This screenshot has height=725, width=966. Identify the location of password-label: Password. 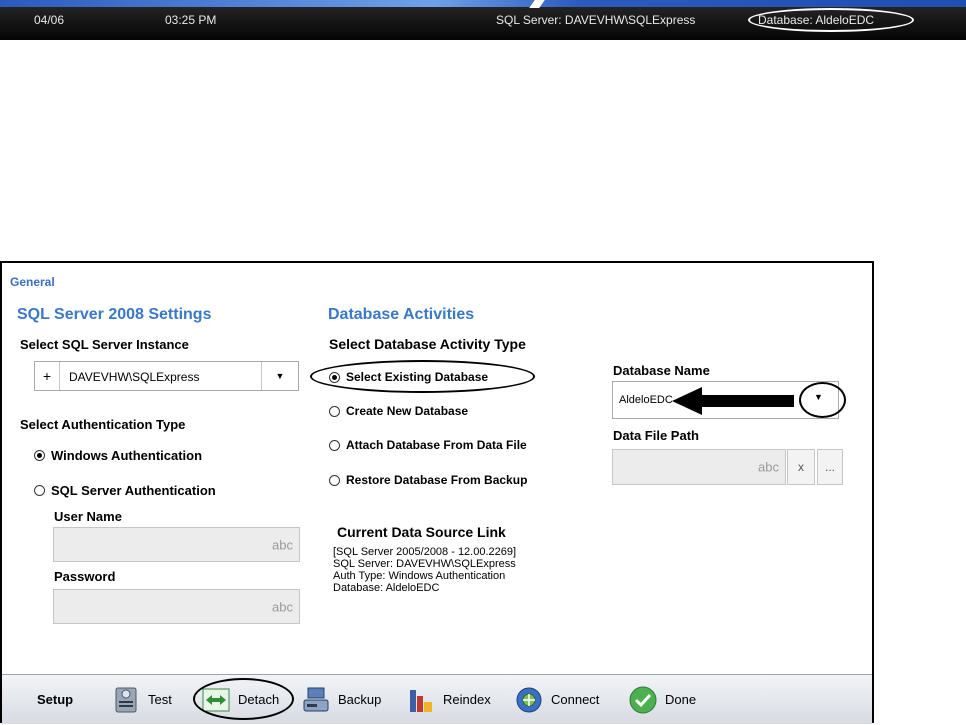
(85, 576).